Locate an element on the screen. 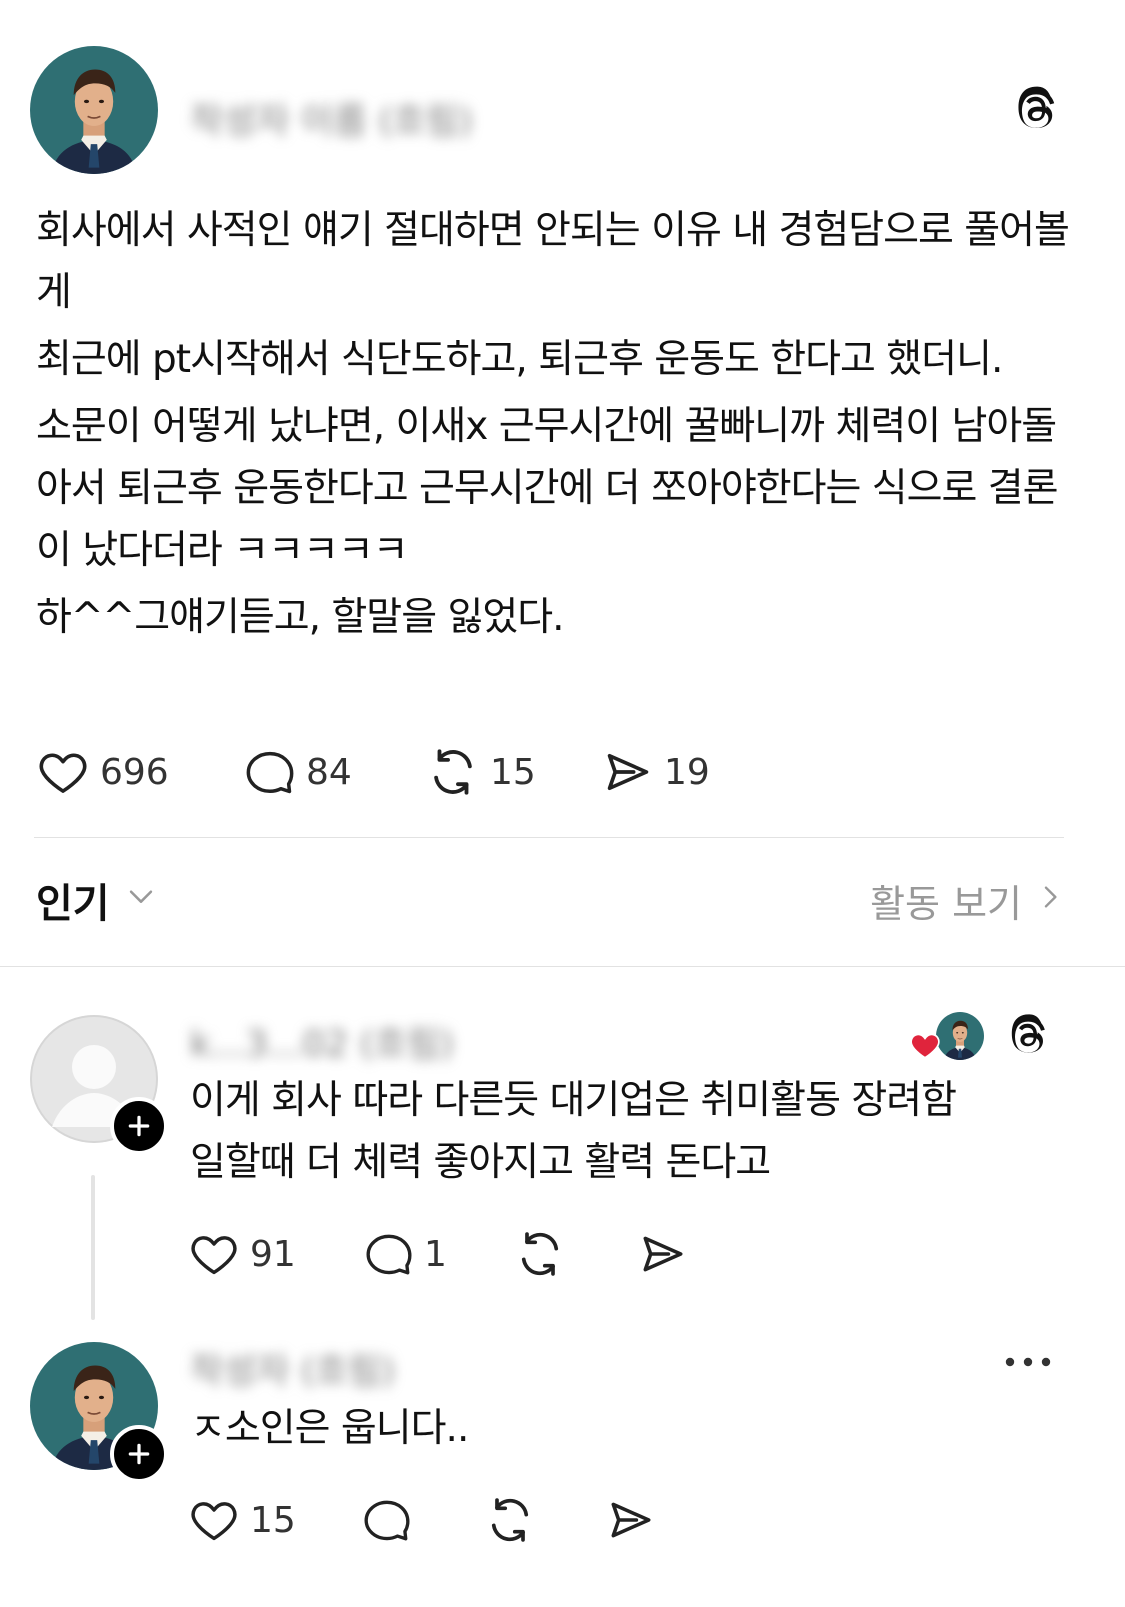 The width and height of the screenshot is (1125, 1607). share-button: 19 is located at coordinates (677, 772).